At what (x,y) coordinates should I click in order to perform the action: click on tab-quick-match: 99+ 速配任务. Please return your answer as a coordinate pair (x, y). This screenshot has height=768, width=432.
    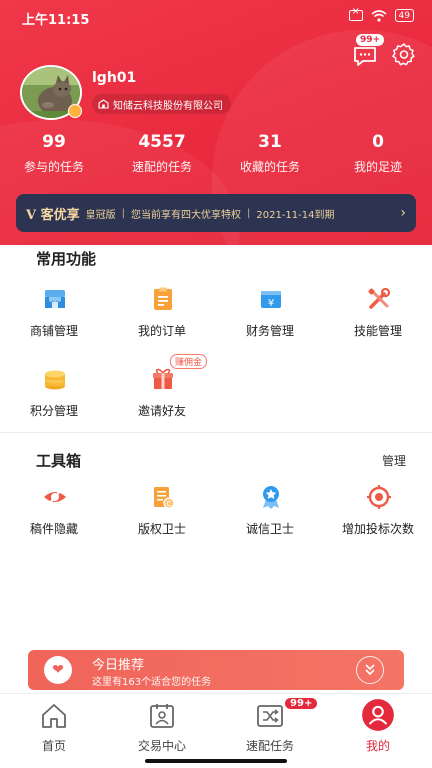
    Looking at the image, I should click on (270, 731).